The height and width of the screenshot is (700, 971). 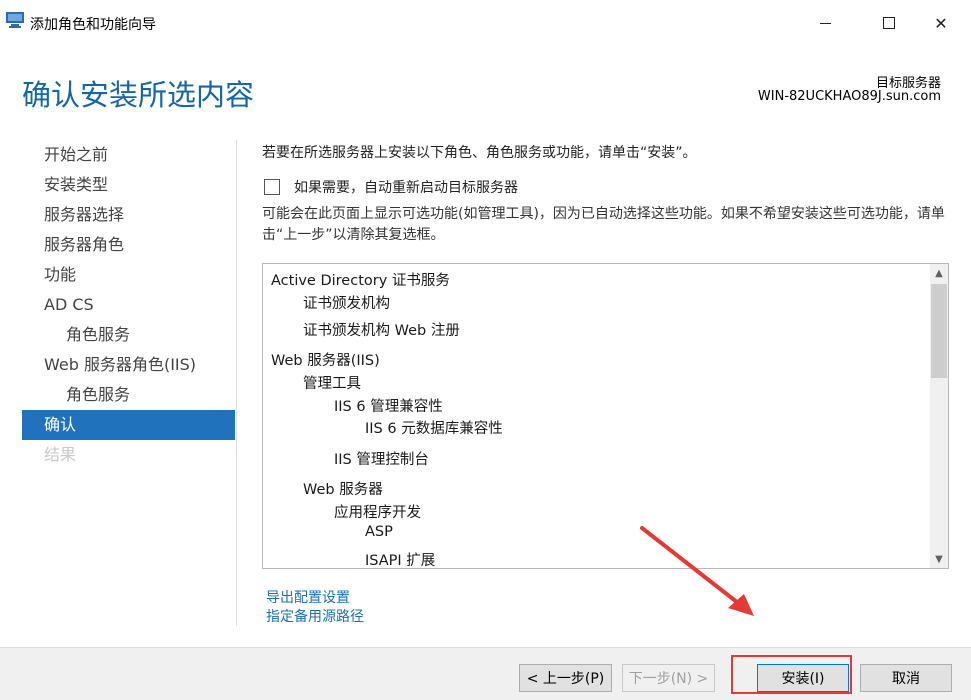 I want to click on server-manager-icon, so click(x=15, y=20).